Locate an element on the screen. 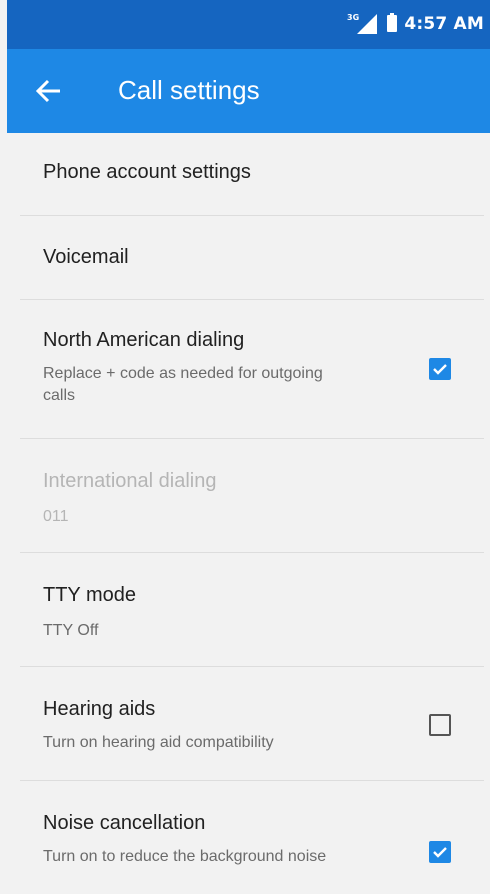 This screenshot has width=490, height=894. app-bar: Call settings is located at coordinates (248, 91).